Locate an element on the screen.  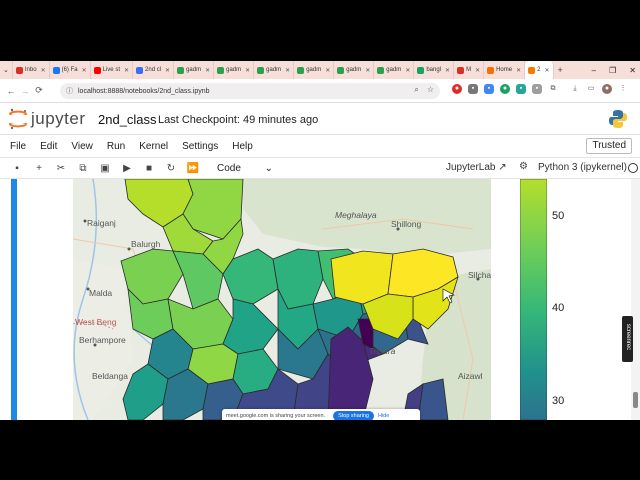
cell-type-value: Code is located at coordinates (229, 168).